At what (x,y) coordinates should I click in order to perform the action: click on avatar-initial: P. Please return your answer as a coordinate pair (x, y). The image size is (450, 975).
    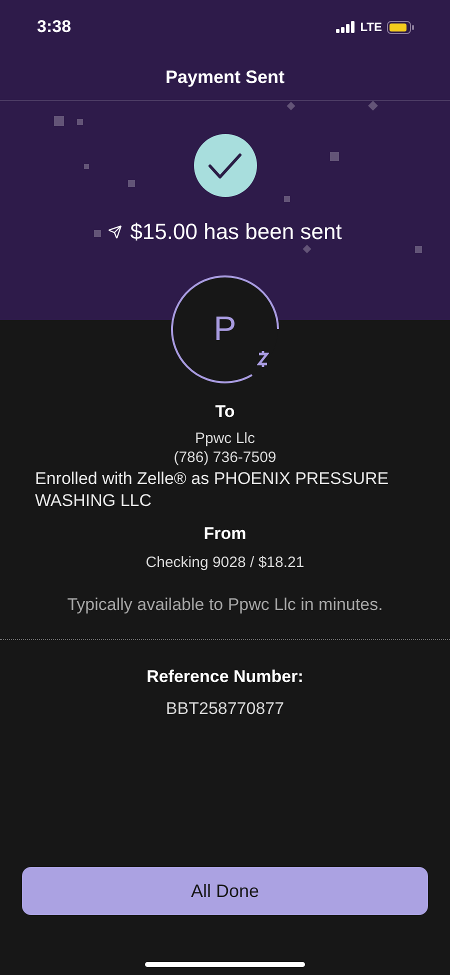
    Looking at the image, I should click on (225, 329).